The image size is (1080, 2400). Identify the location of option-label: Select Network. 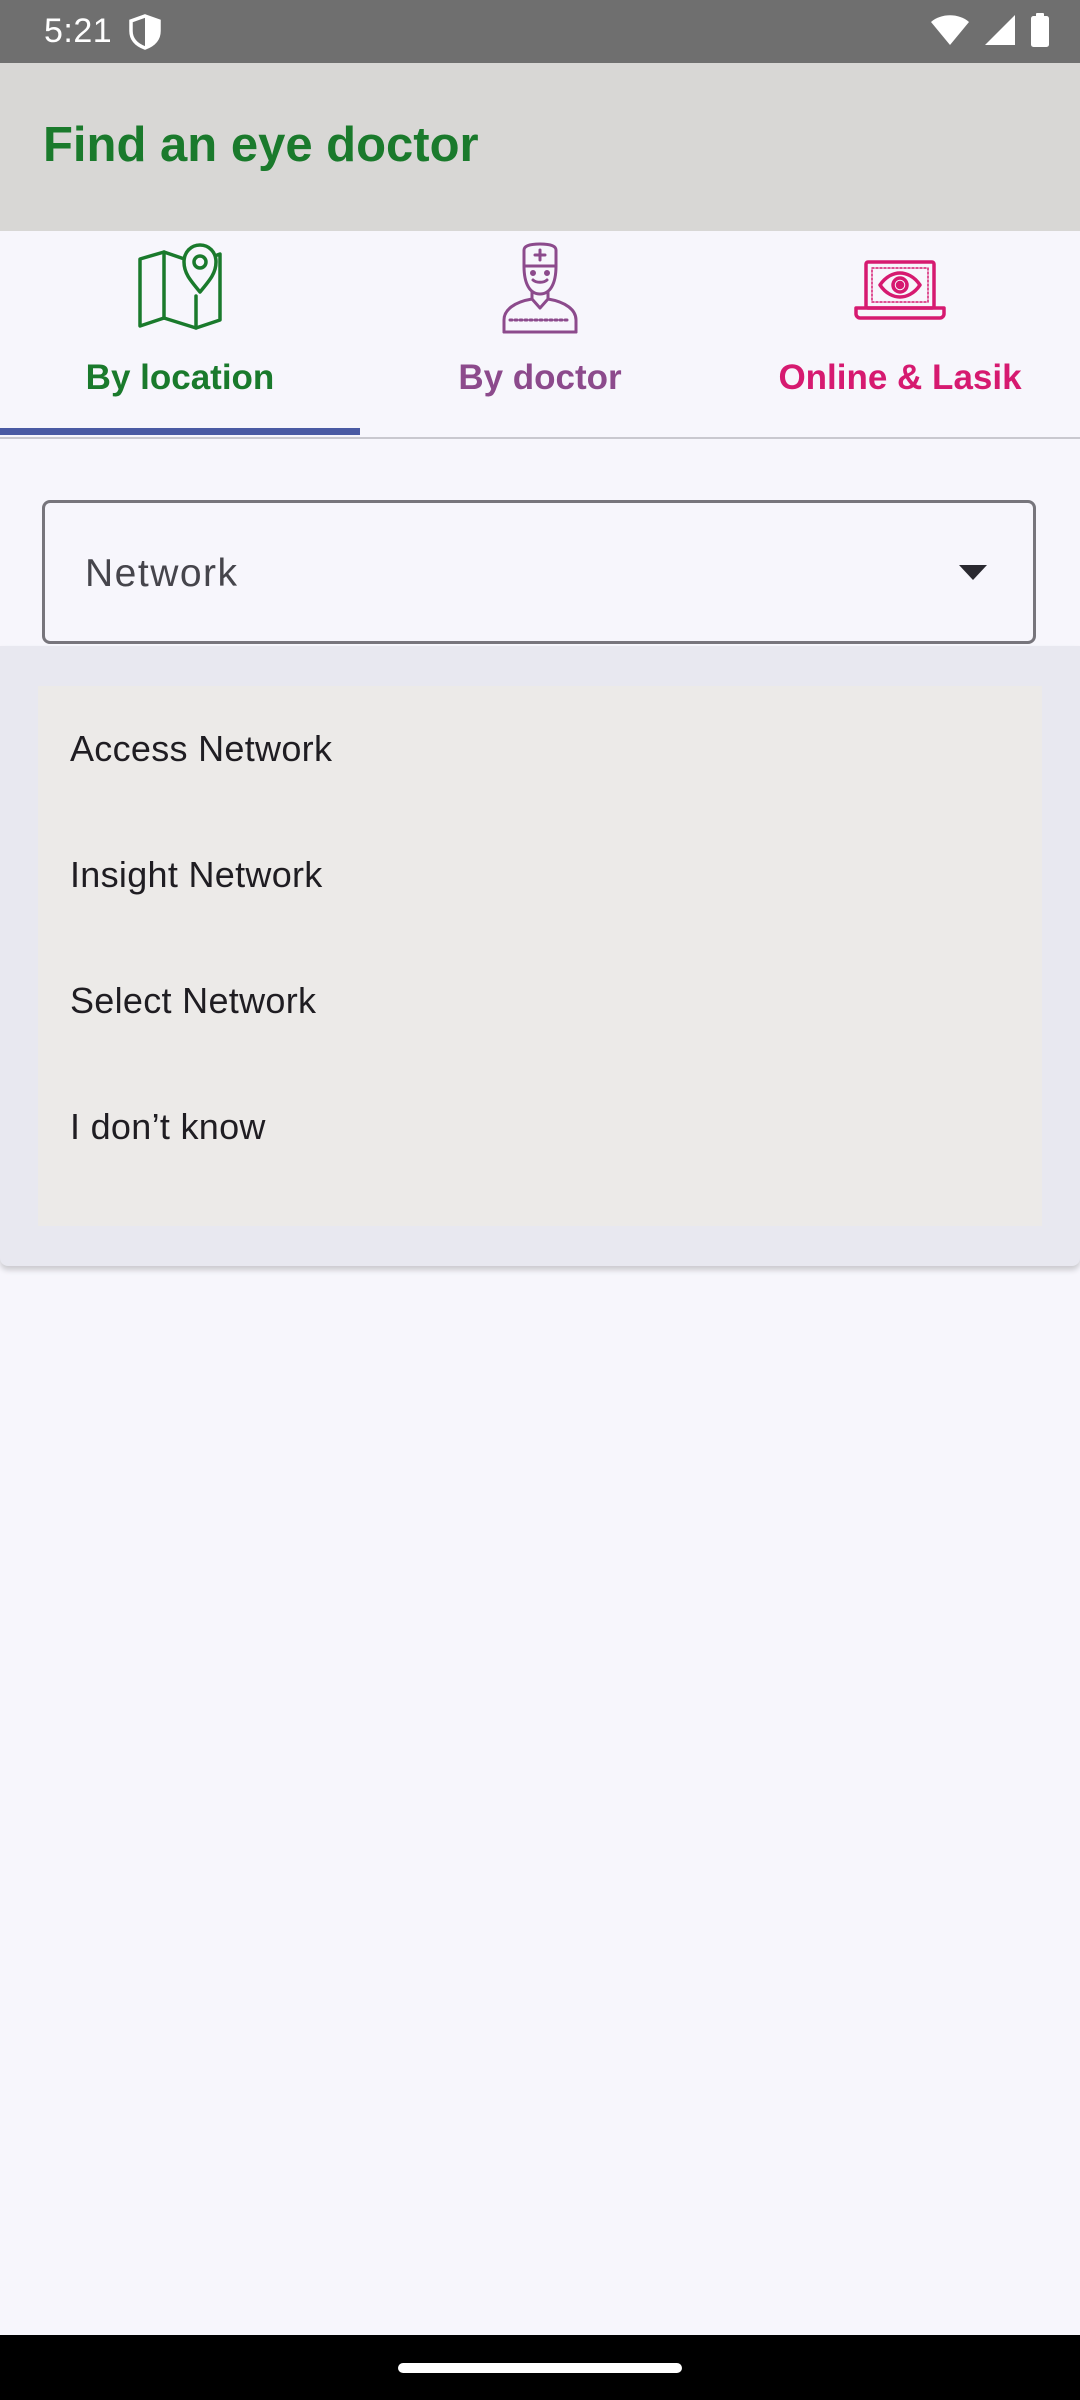
(193, 1000).